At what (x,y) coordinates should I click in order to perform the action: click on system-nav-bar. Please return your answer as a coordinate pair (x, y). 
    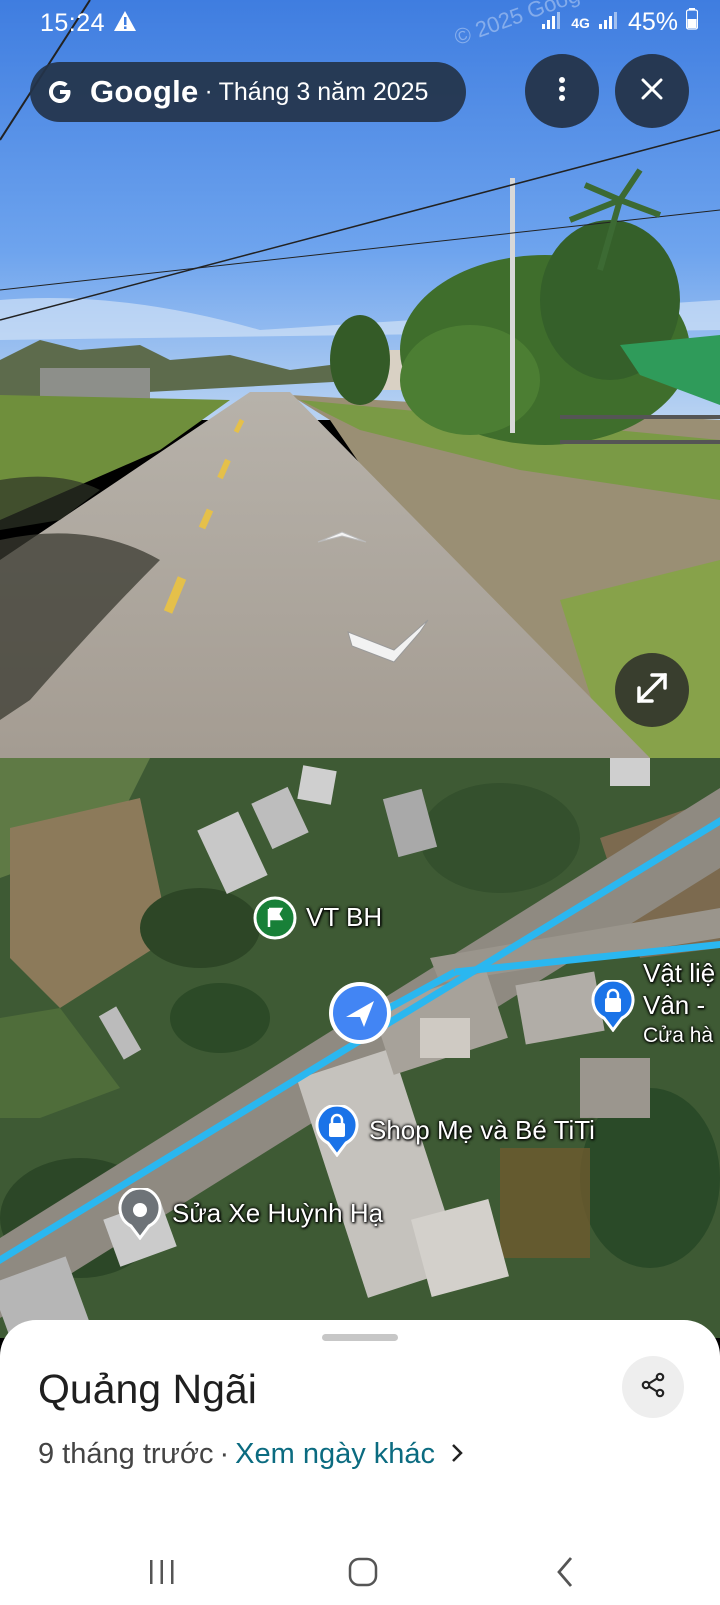
    Looking at the image, I should click on (360, 1575).